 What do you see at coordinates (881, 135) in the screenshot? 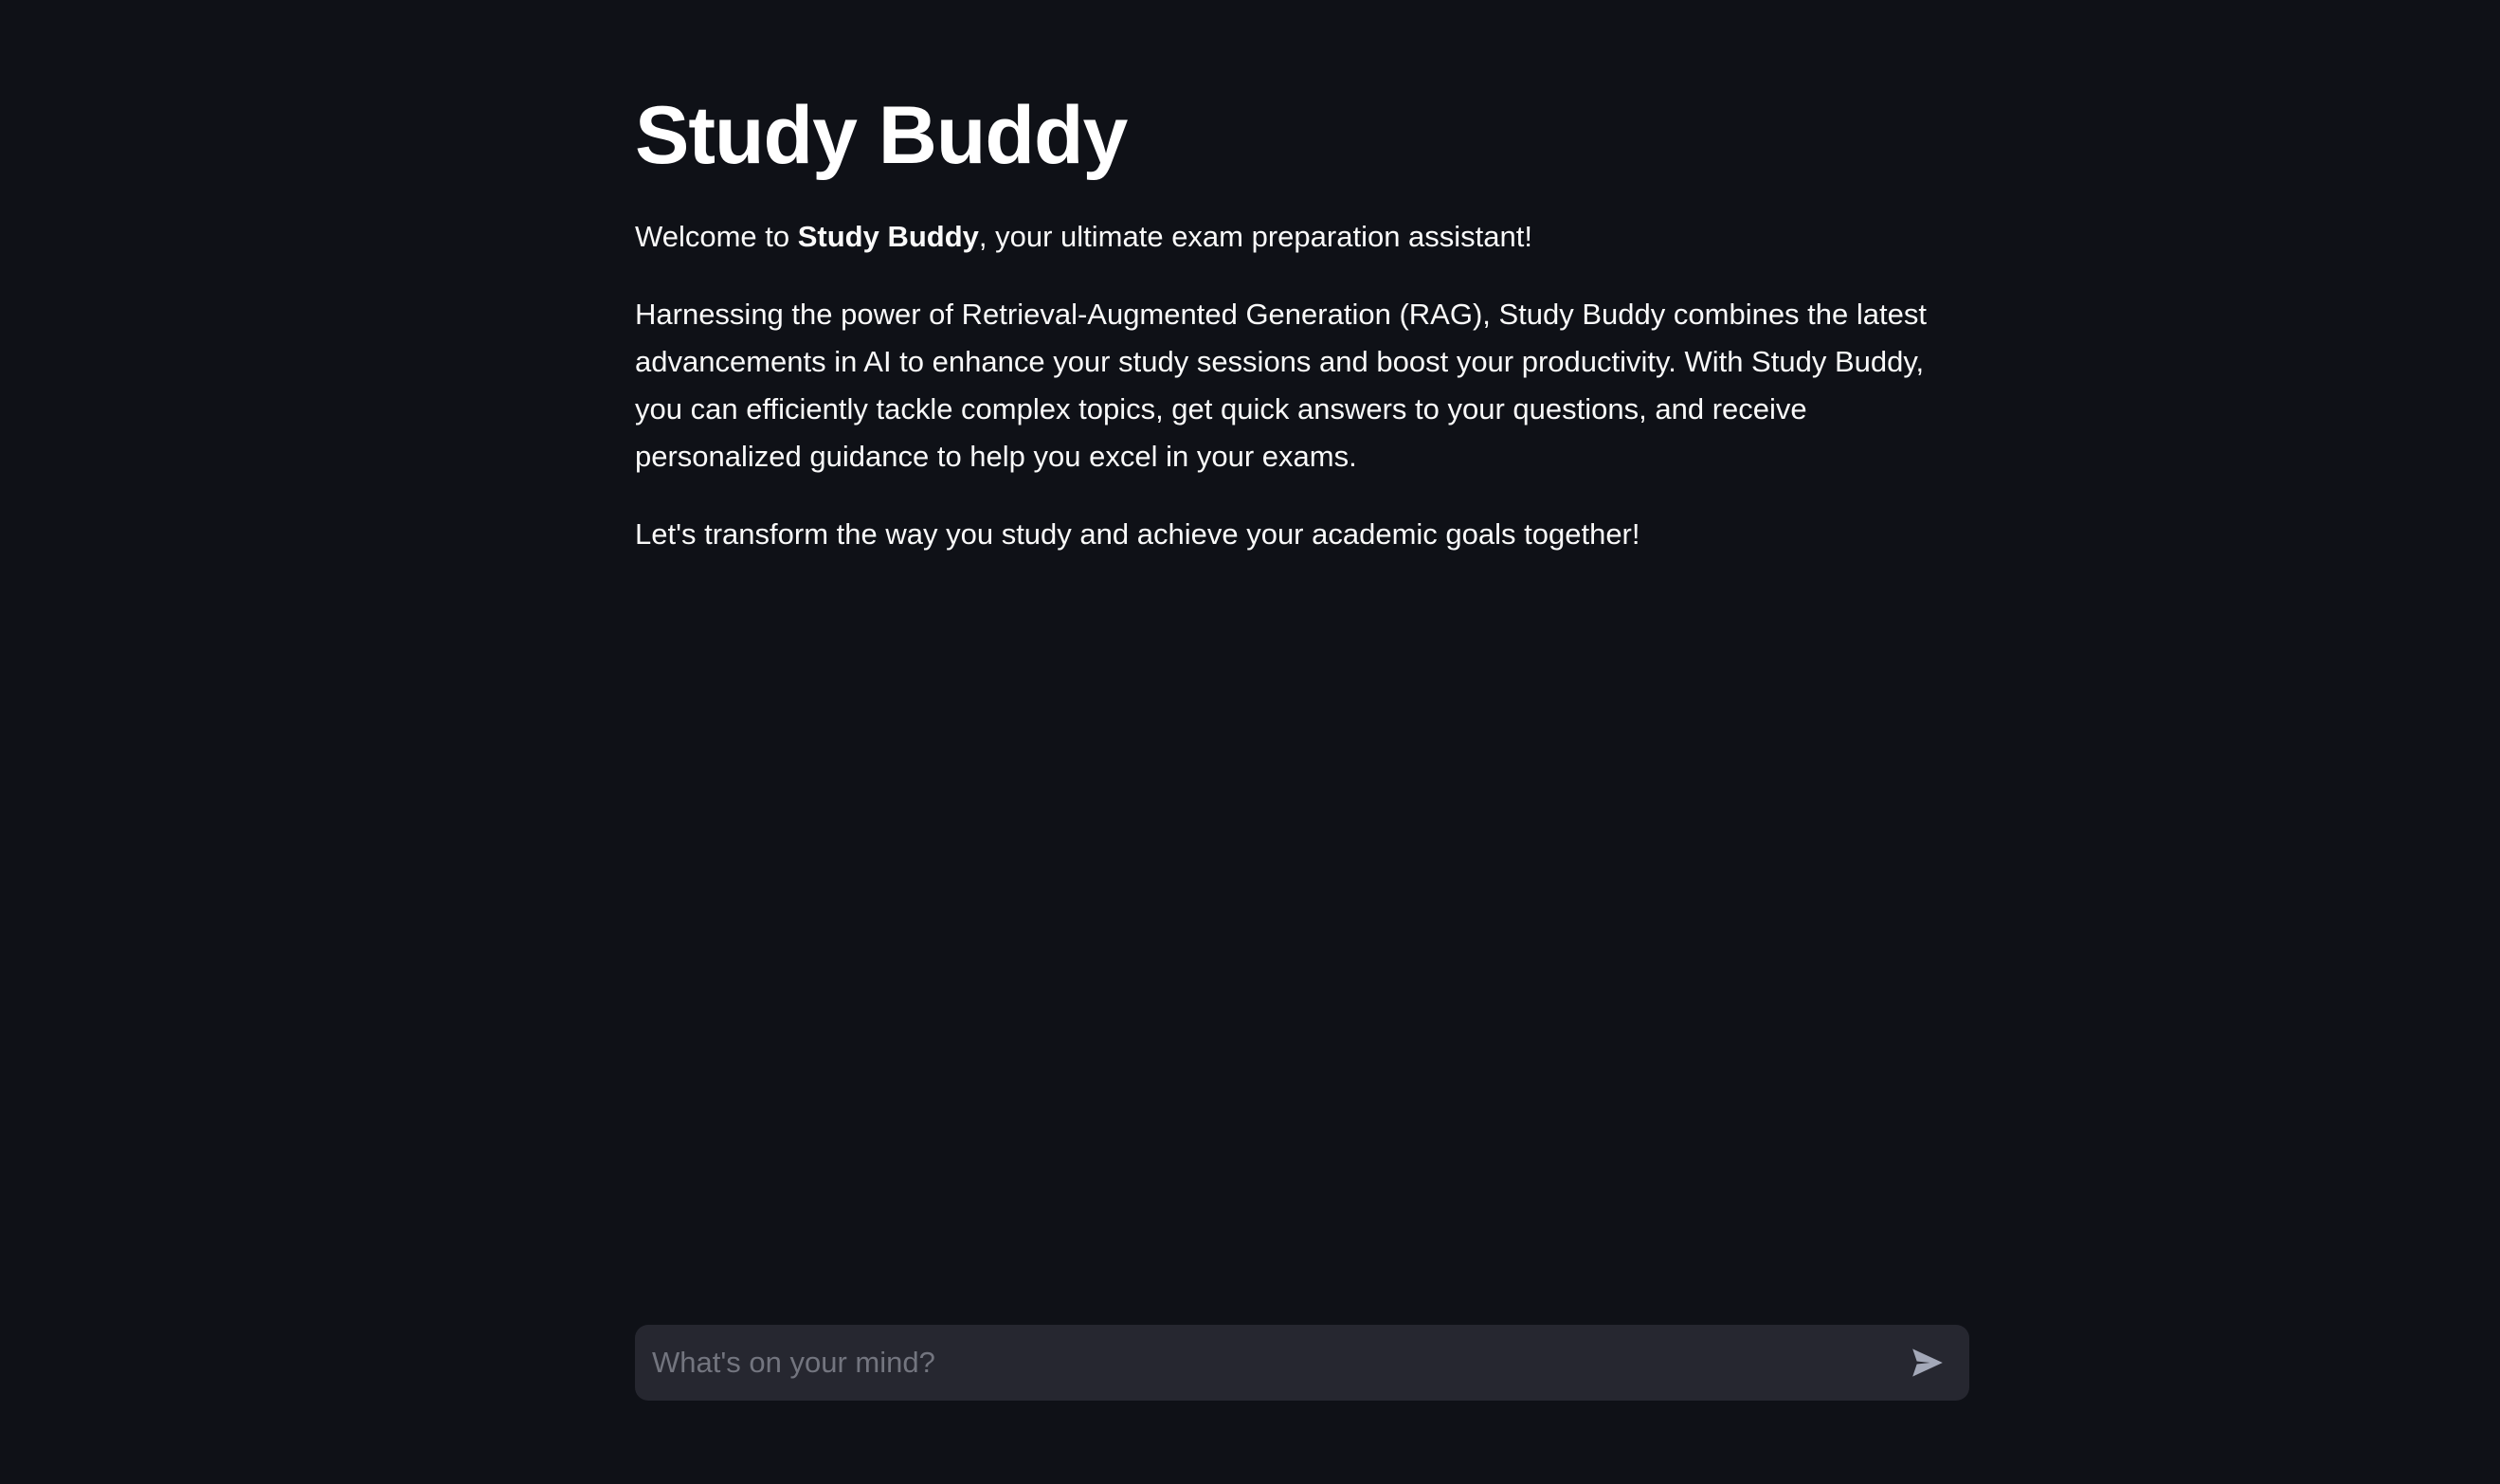
I see `page-title: Study Buddy` at bounding box center [881, 135].